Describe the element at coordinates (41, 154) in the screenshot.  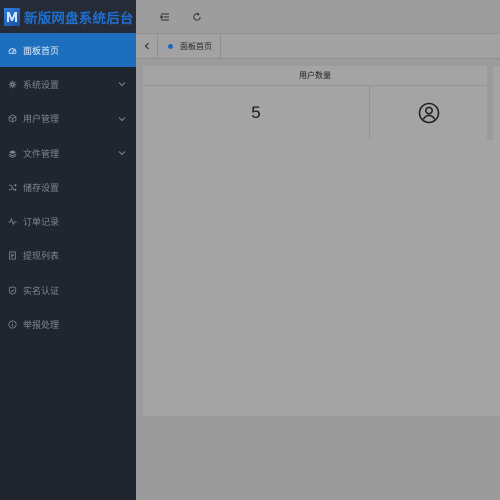
I see `sidebar-item-label: 文件管理` at that location.